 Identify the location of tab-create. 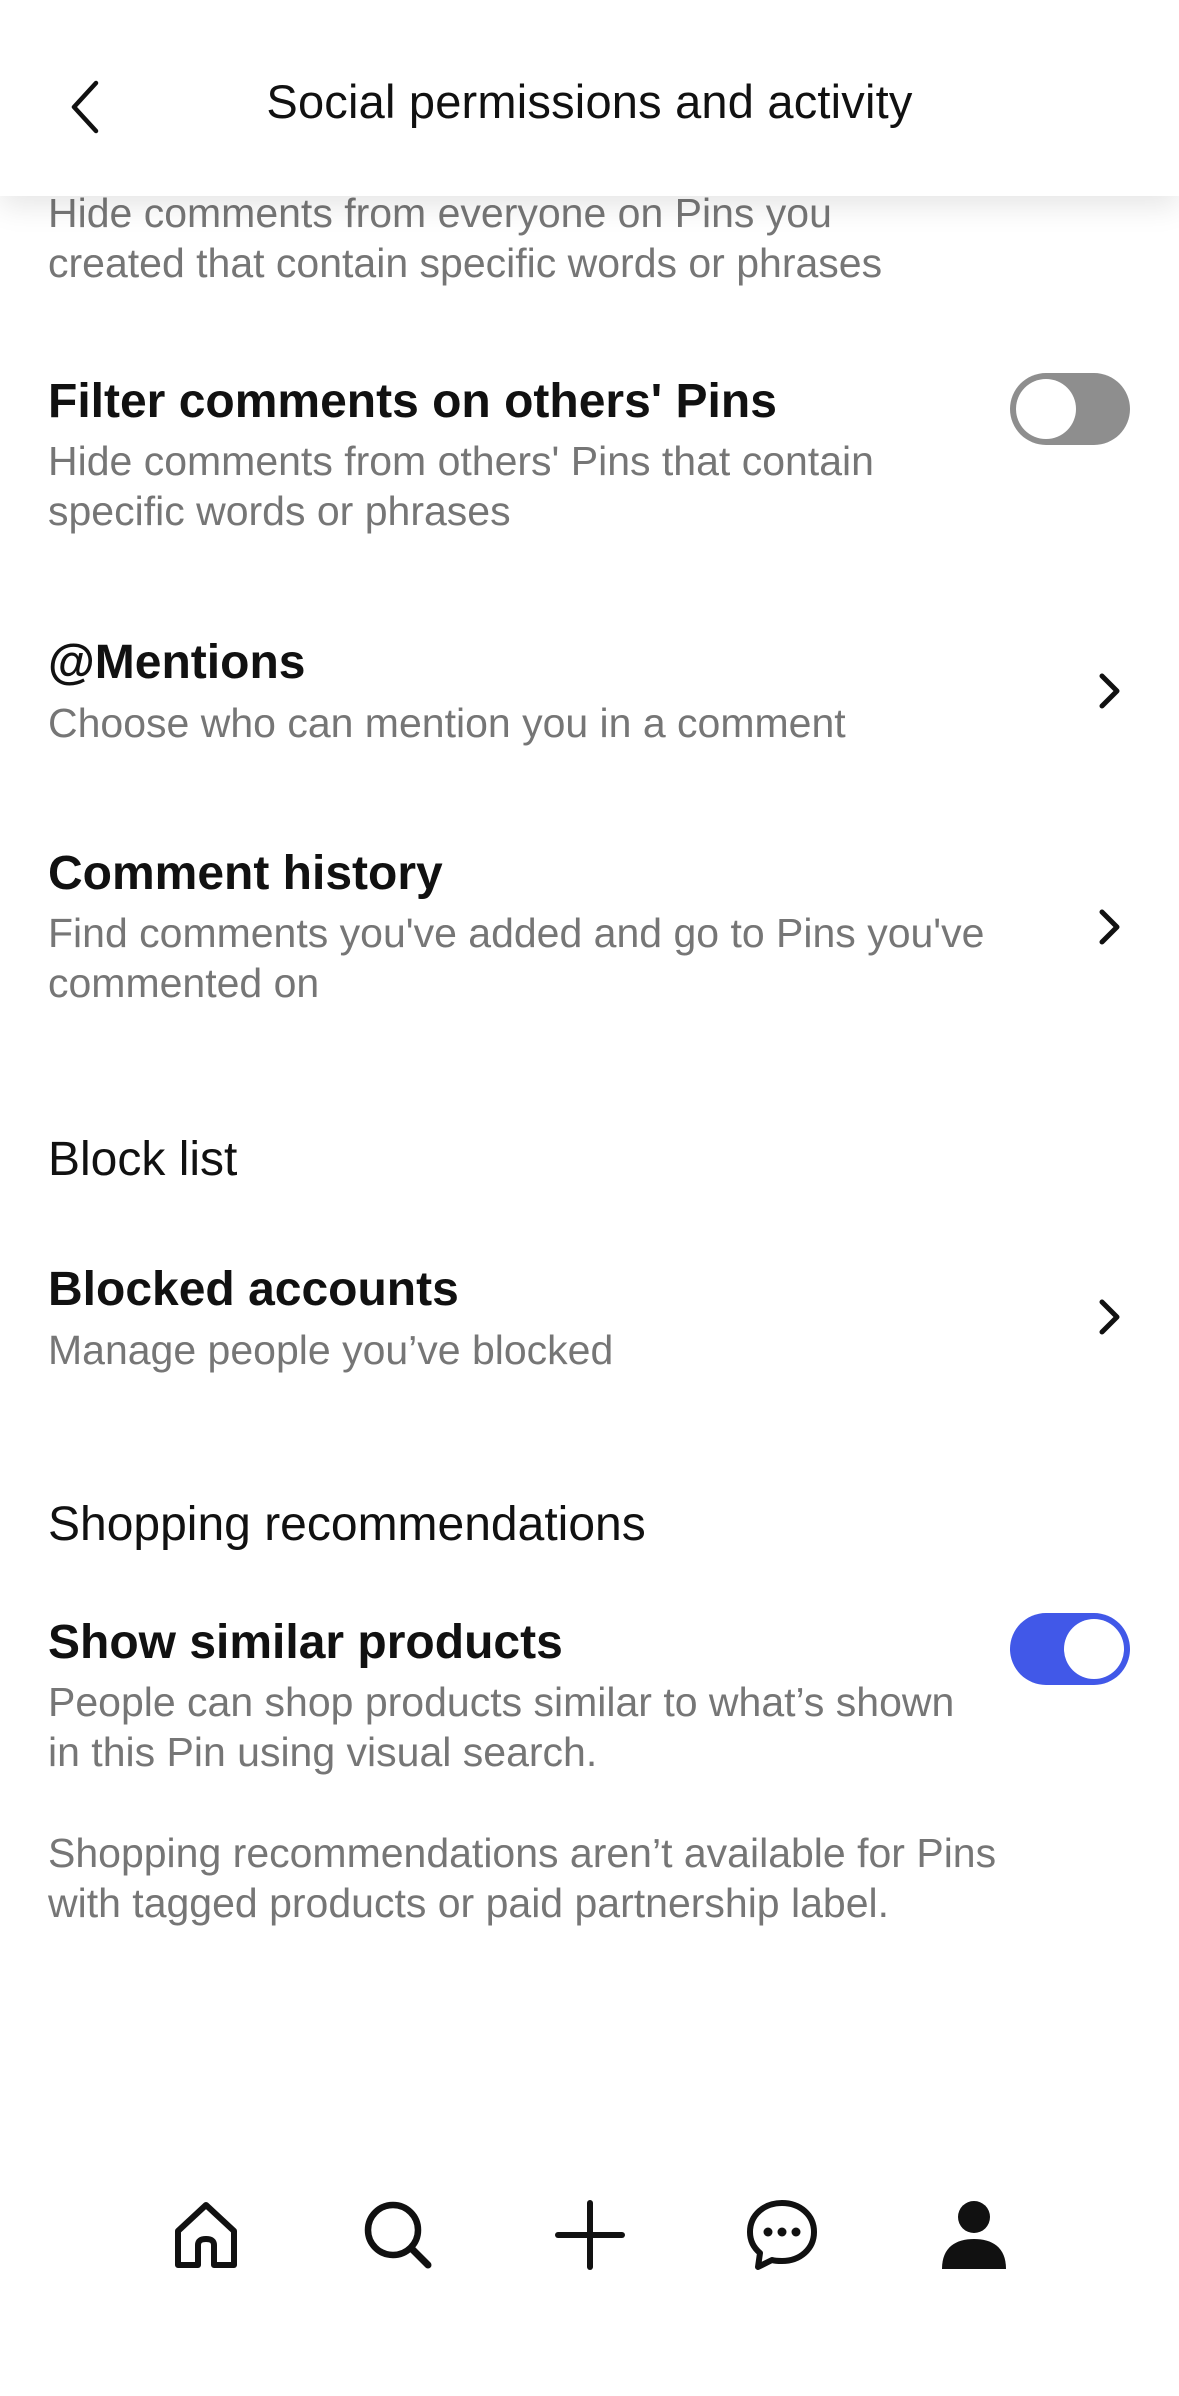
(590, 2235).